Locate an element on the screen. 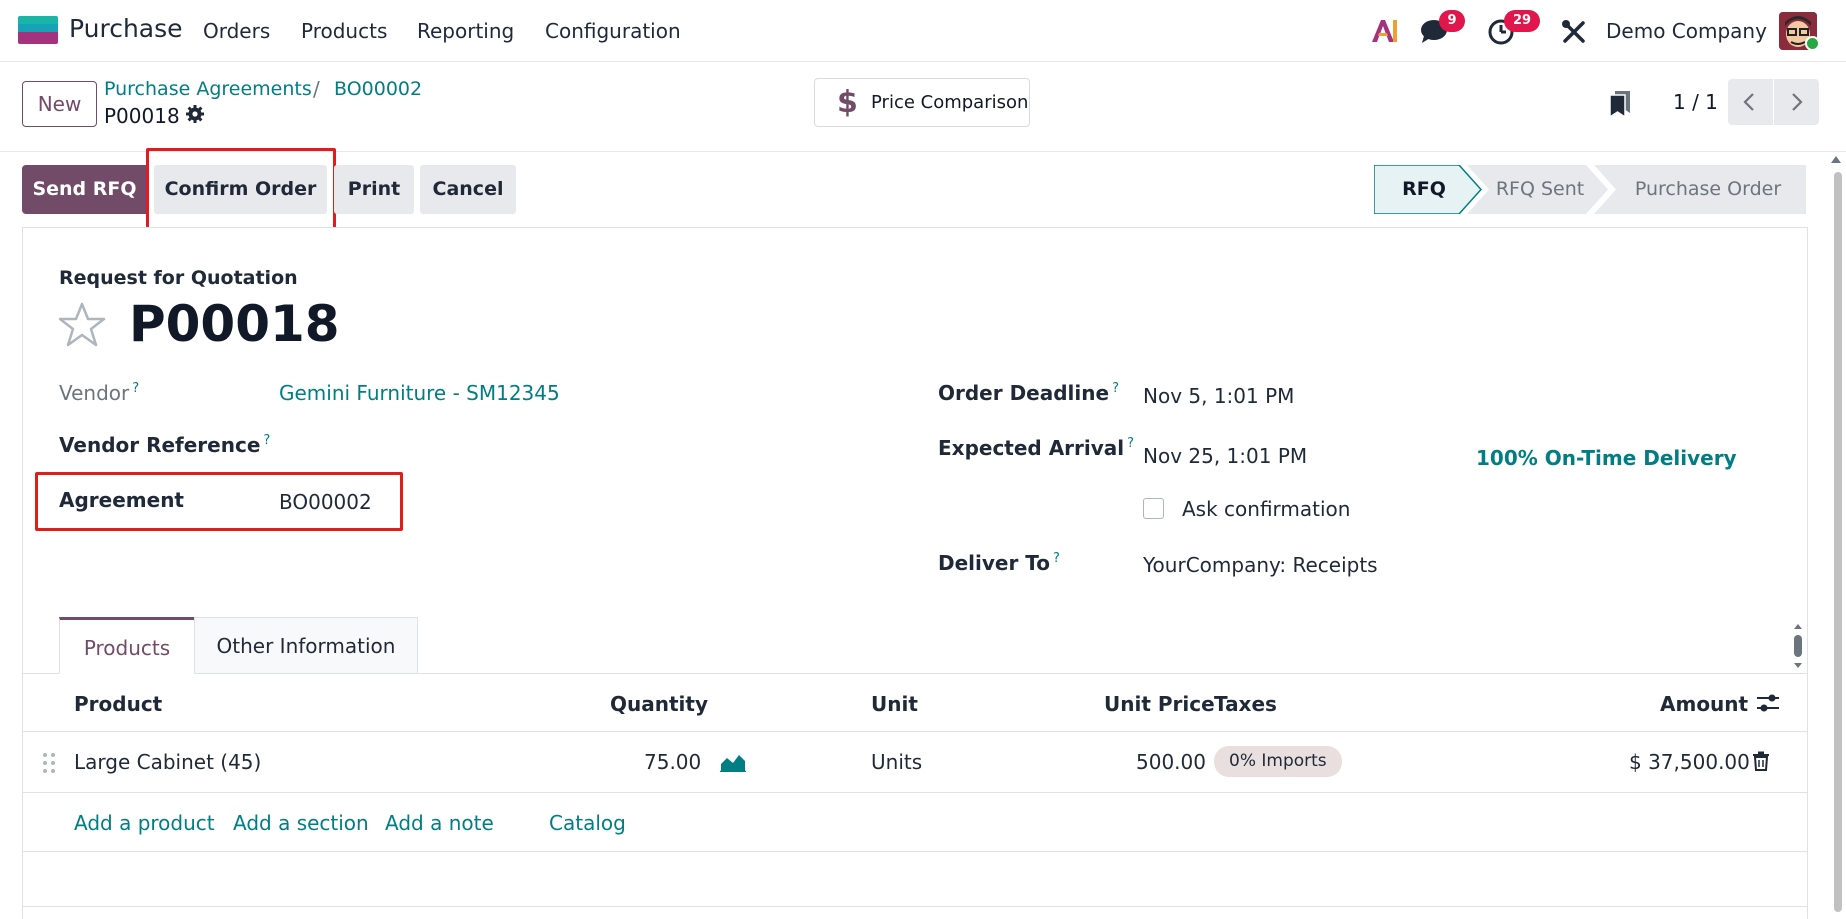 Image resolution: width=1846 pixels, height=919 pixels. table-footer-divider is located at coordinates (915, 906).